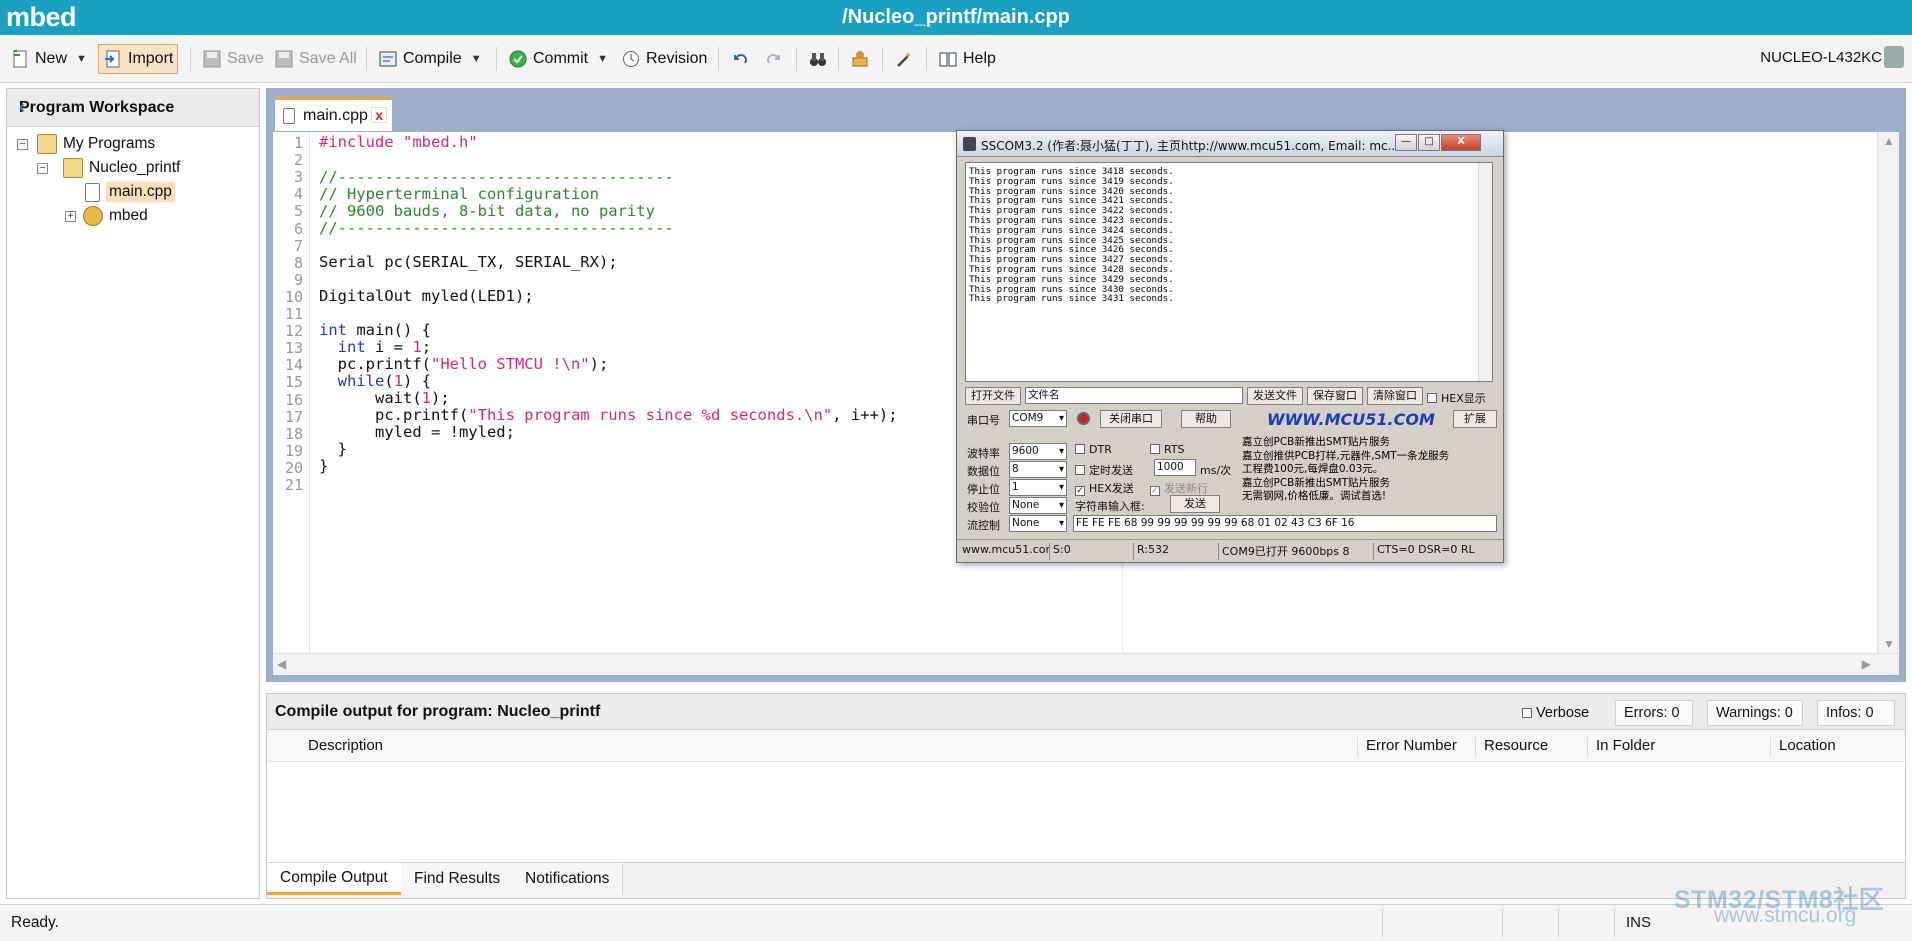  Describe the element at coordinates (1856, 713) in the screenshot. I see `infos-count: Infos: 0` at that location.